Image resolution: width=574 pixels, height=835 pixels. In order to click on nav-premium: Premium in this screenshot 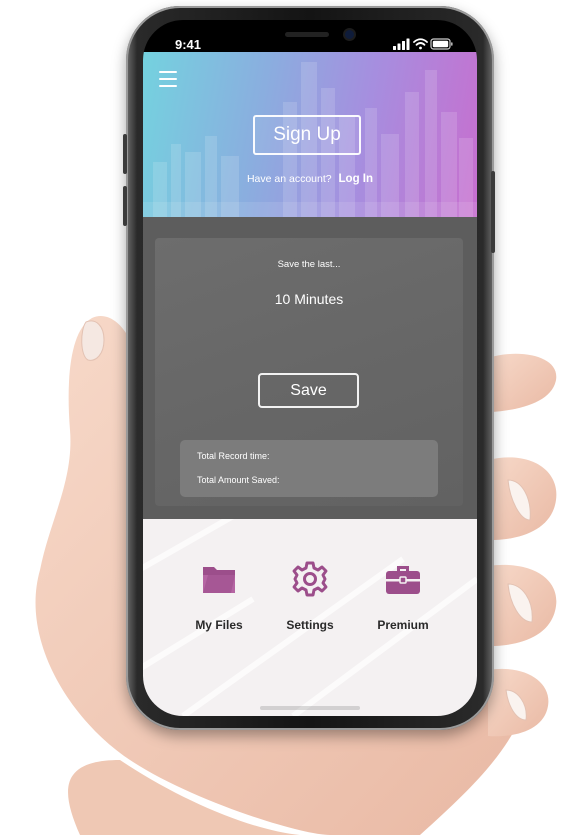, I will do `click(403, 595)`.